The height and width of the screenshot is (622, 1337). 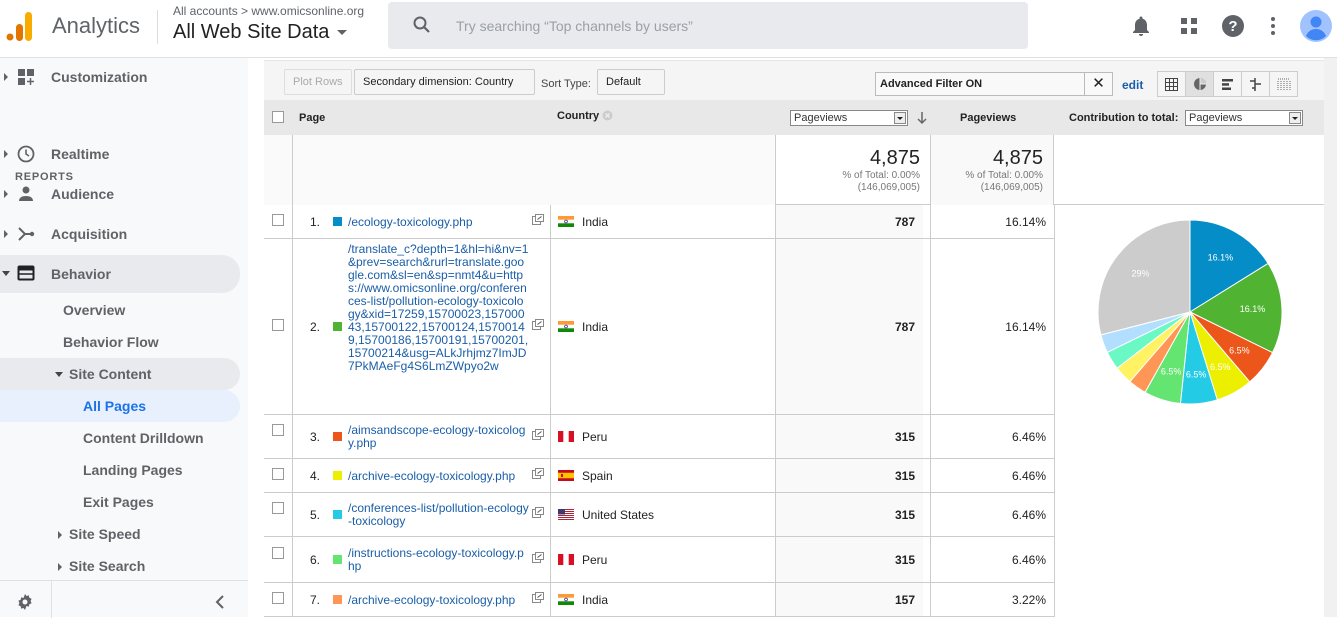 I want to click on sort-descending-arrow-icon, so click(x=922, y=118).